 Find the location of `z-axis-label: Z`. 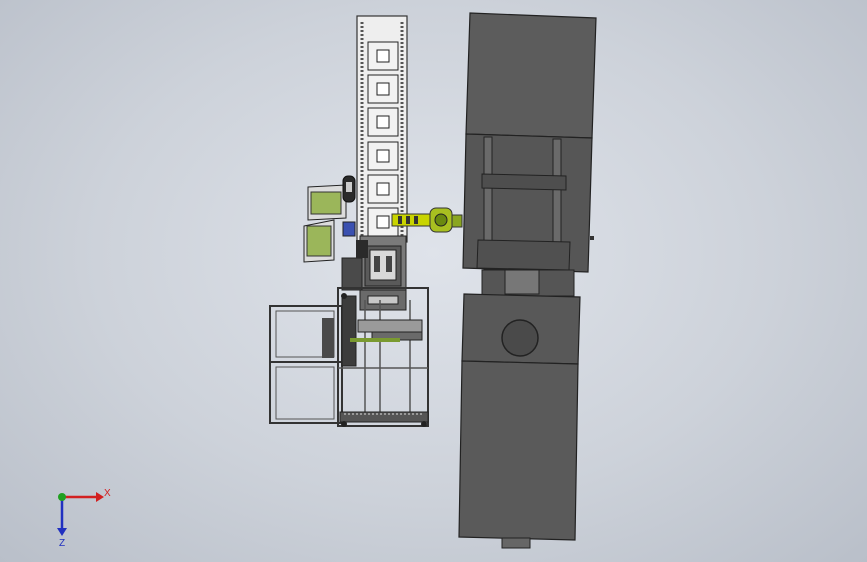

z-axis-label: Z is located at coordinates (62, 543).